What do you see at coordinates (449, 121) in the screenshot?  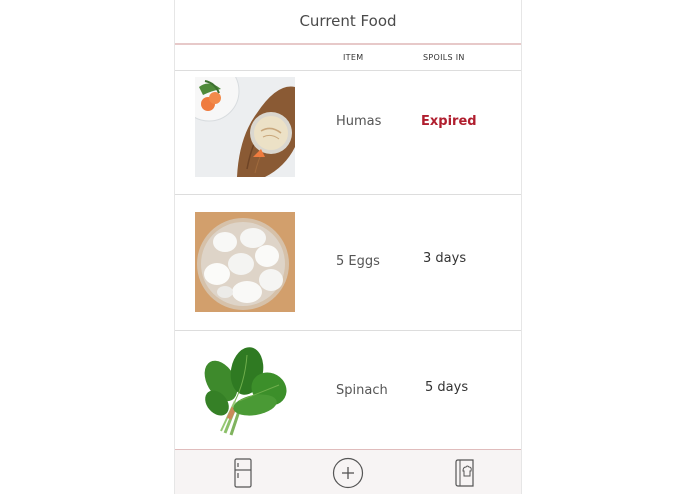 I see `spoils-status: Expired` at bounding box center [449, 121].